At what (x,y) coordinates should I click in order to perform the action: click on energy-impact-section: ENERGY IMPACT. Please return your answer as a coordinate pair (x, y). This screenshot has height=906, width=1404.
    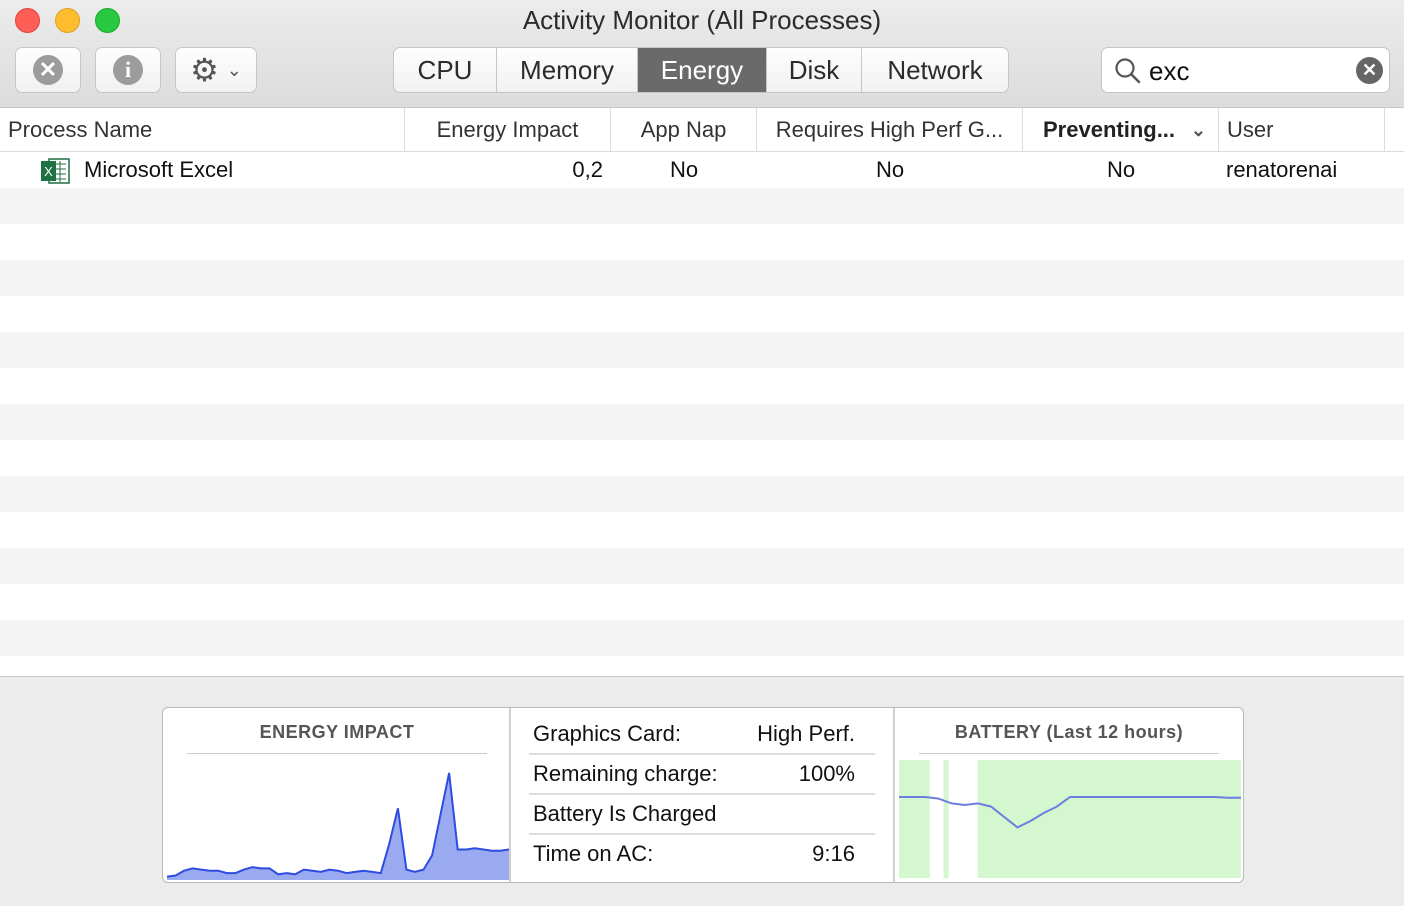
    Looking at the image, I should click on (337, 795).